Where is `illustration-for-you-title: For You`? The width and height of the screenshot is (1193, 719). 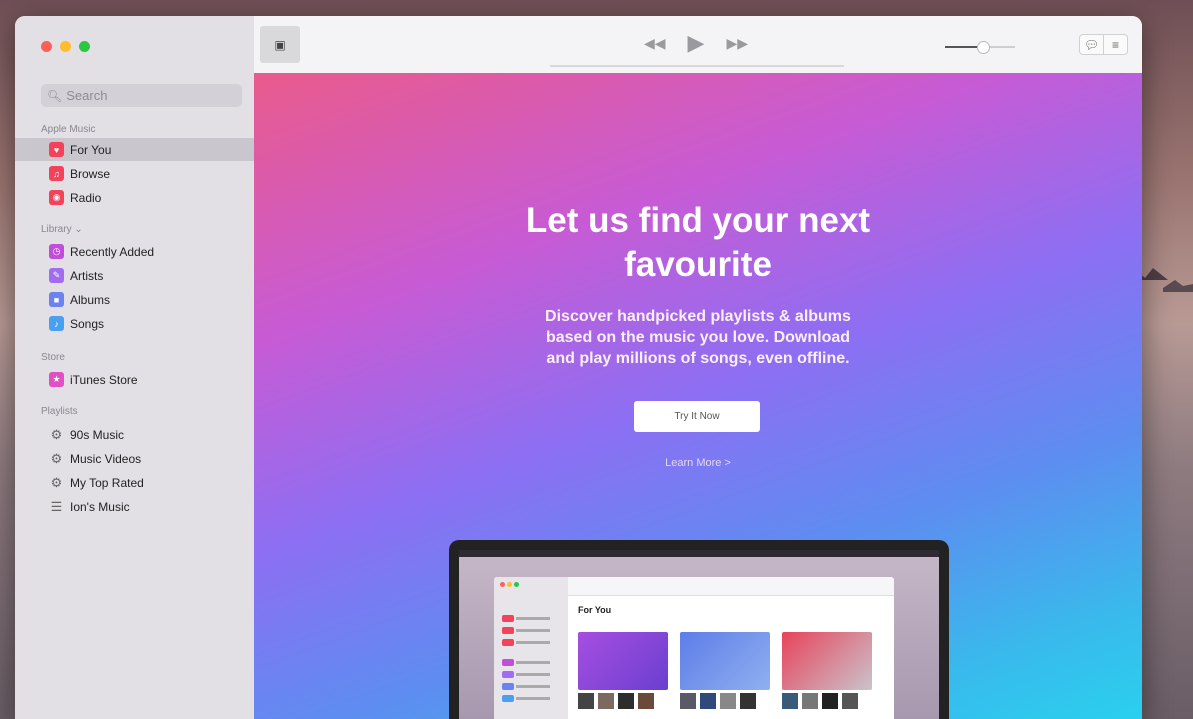
illustration-for-you-title: For You is located at coordinates (595, 610).